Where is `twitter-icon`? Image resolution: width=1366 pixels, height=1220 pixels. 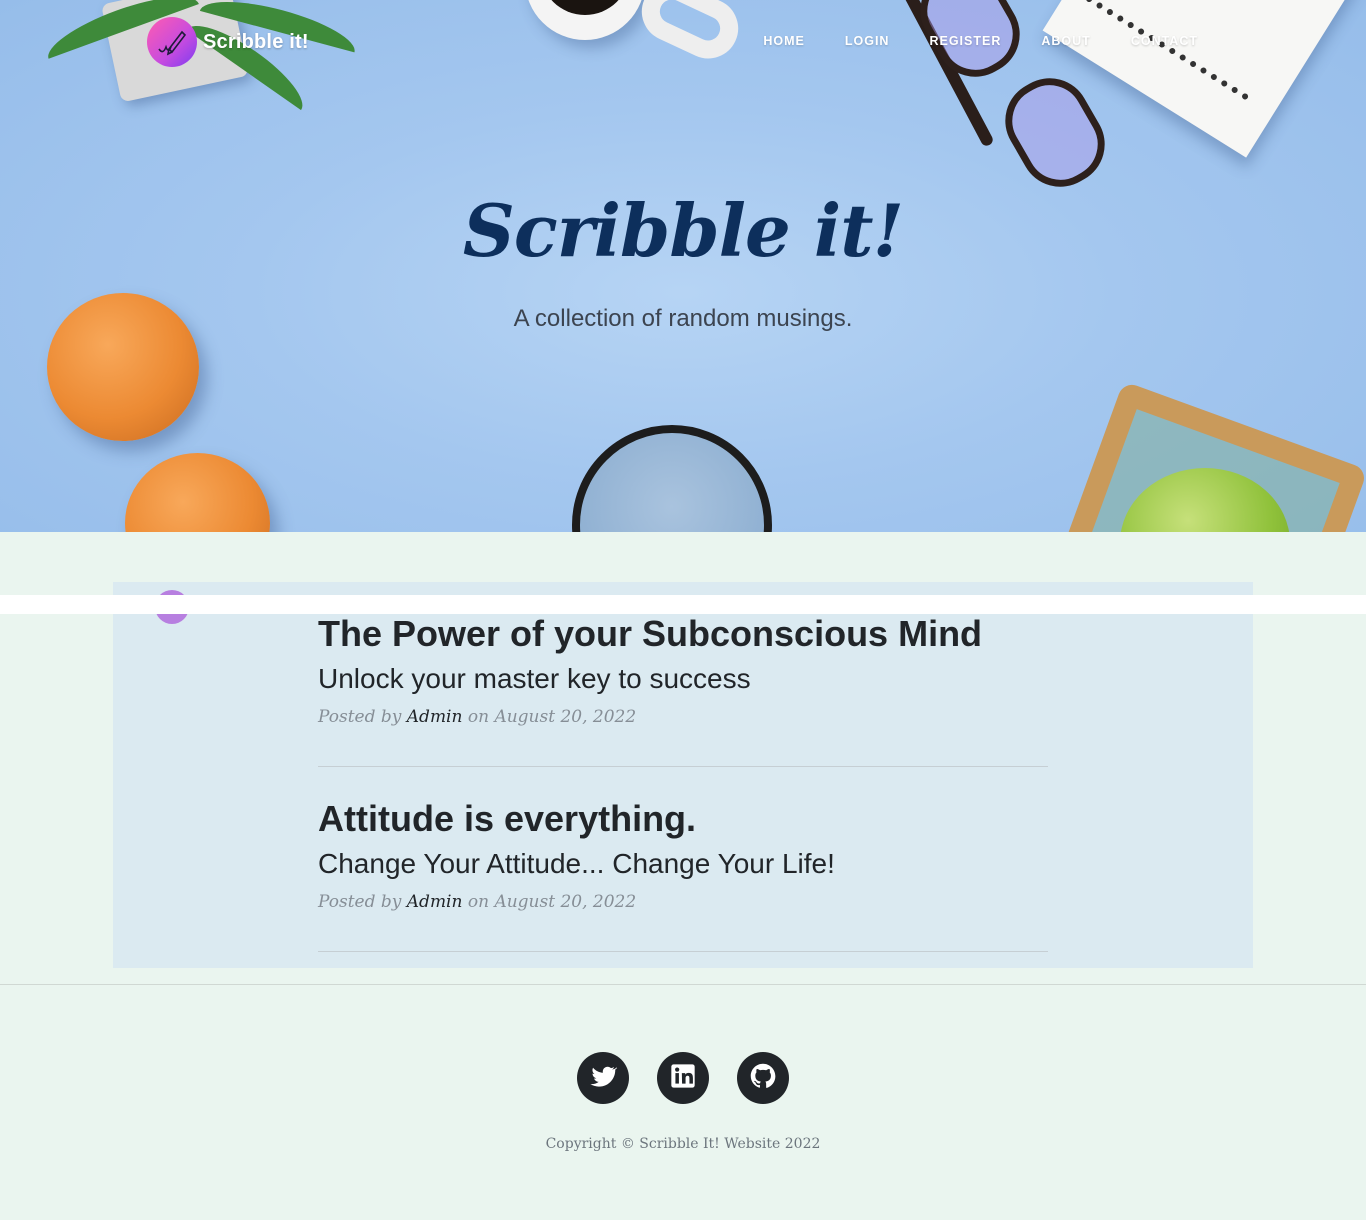
twitter-icon is located at coordinates (604, 1078).